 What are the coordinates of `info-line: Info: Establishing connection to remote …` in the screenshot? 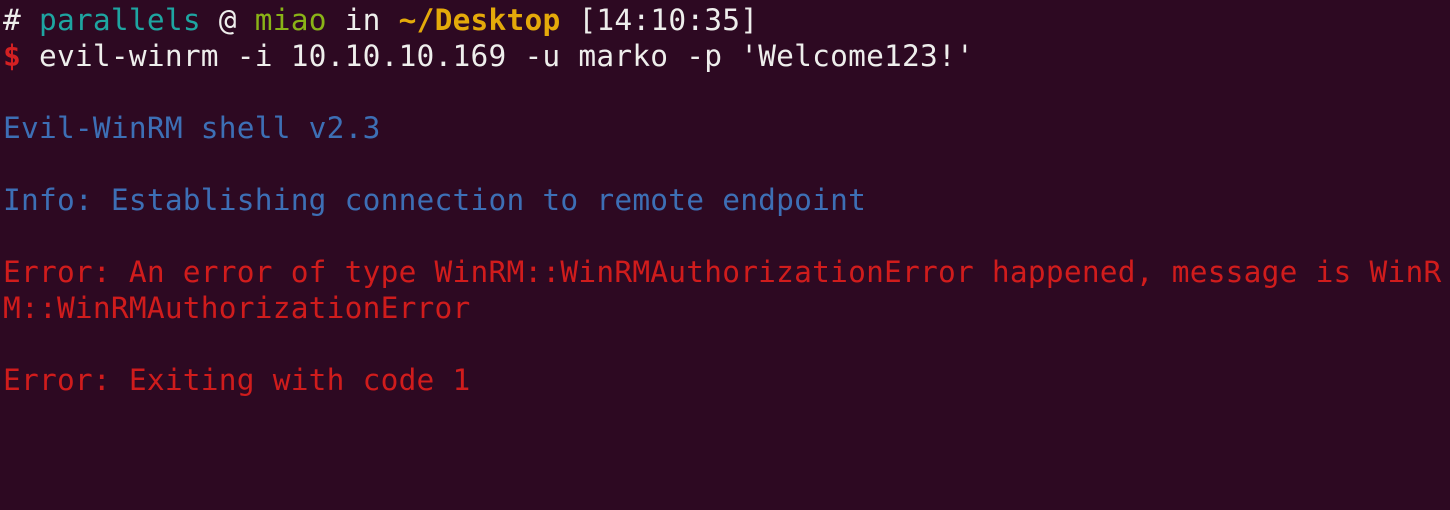 It's located at (435, 200).